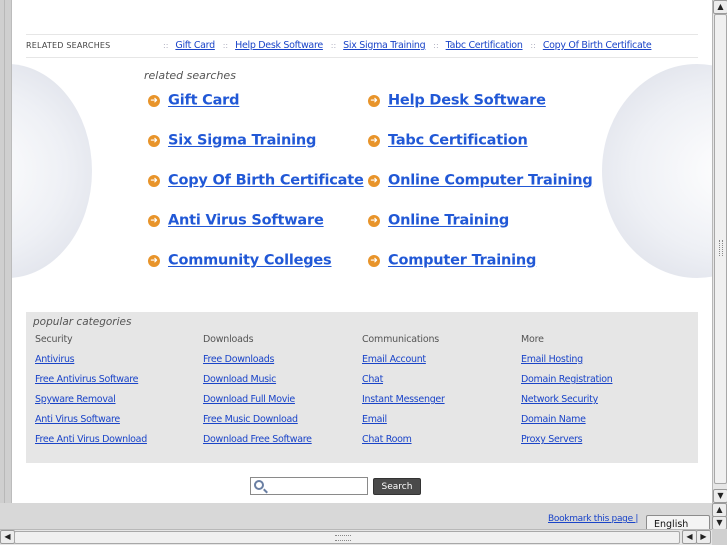  What do you see at coordinates (490, 181) in the screenshot?
I see `search-link: Online Computer Training` at bounding box center [490, 181].